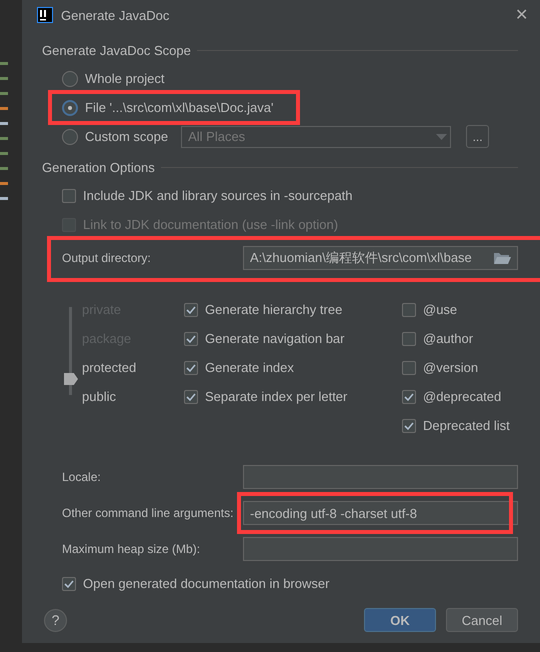 The image size is (540, 652). Describe the element at coordinates (448, 338) in the screenshot. I see `checkbox-label: @author` at that location.